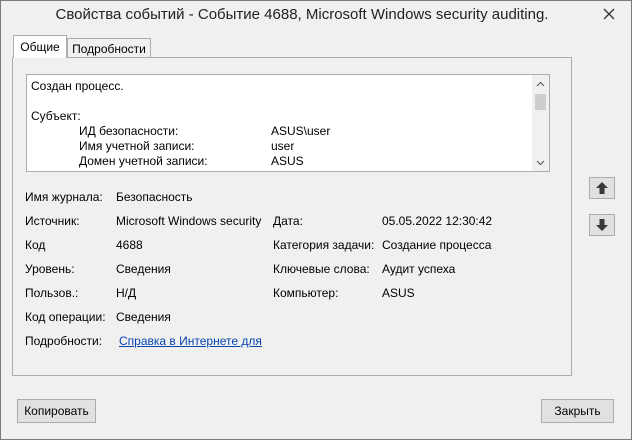 Image resolution: width=632 pixels, height=440 pixels. What do you see at coordinates (143, 269) in the screenshot?
I see `level-value: Сведения` at bounding box center [143, 269].